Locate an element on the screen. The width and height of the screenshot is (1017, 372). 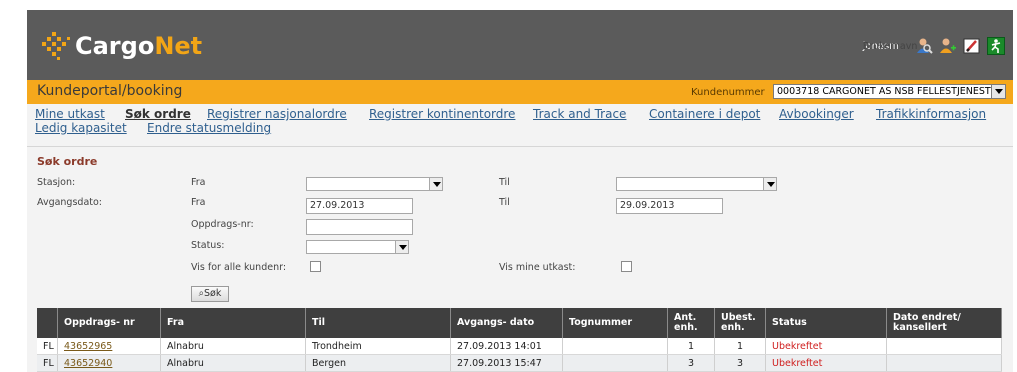
nav-avbookinger: Avbookinger is located at coordinates (816, 114).